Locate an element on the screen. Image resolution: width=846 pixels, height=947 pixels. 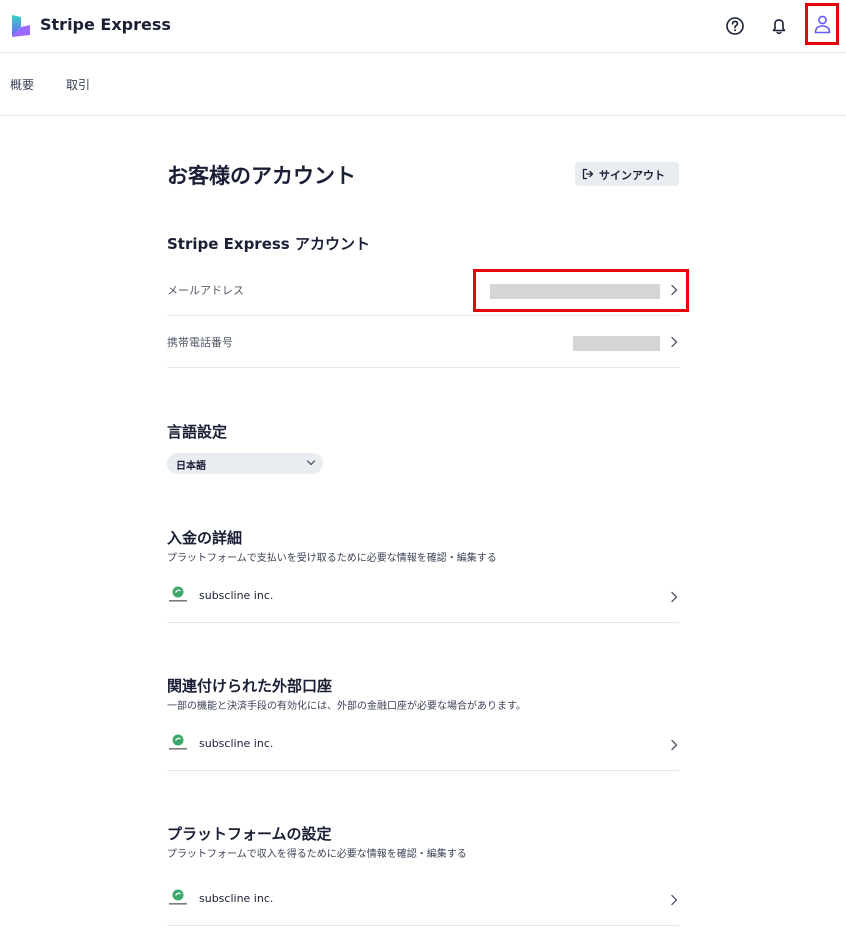
chevron-down-icon is located at coordinates (311, 463).